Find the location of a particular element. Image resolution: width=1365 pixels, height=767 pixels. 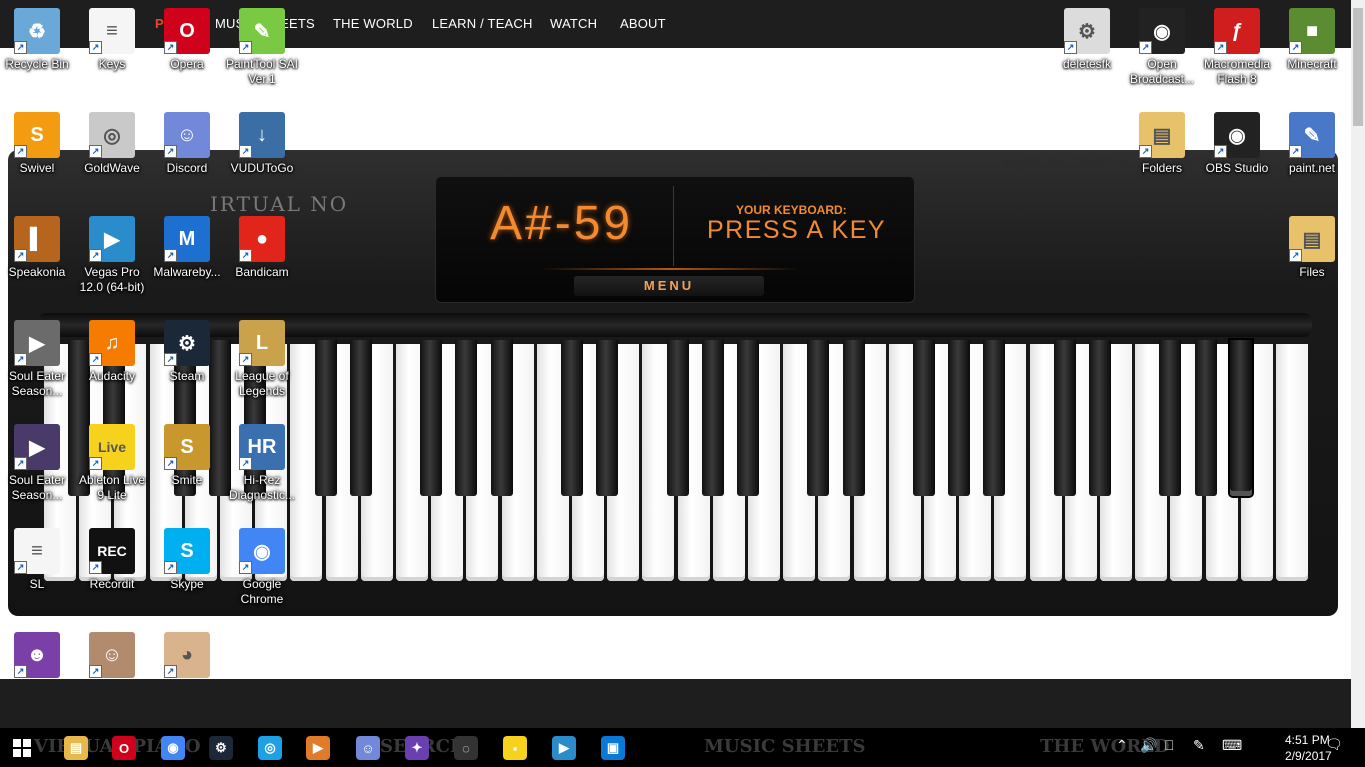

bandicam-icon: ● ↗ is located at coordinates (262, 239).